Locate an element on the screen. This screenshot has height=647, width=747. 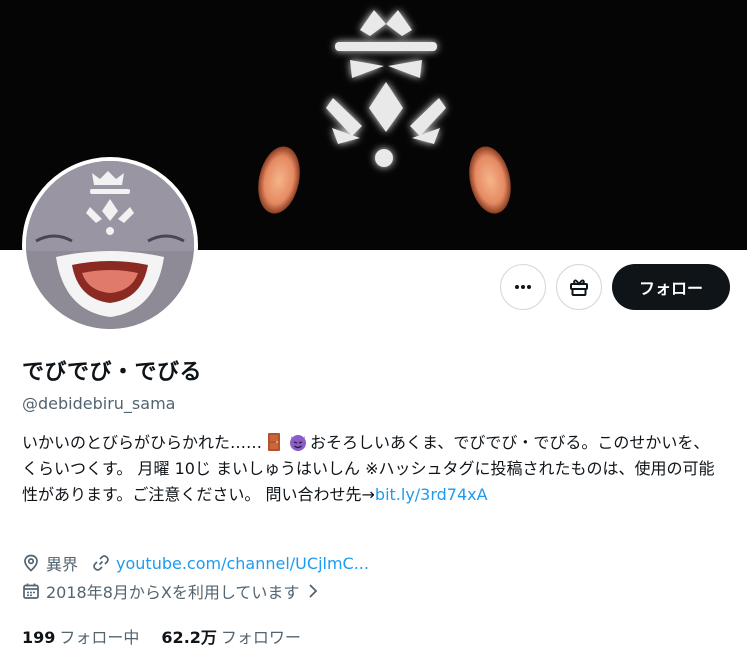
gift-icon is located at coordinates (579, 287).